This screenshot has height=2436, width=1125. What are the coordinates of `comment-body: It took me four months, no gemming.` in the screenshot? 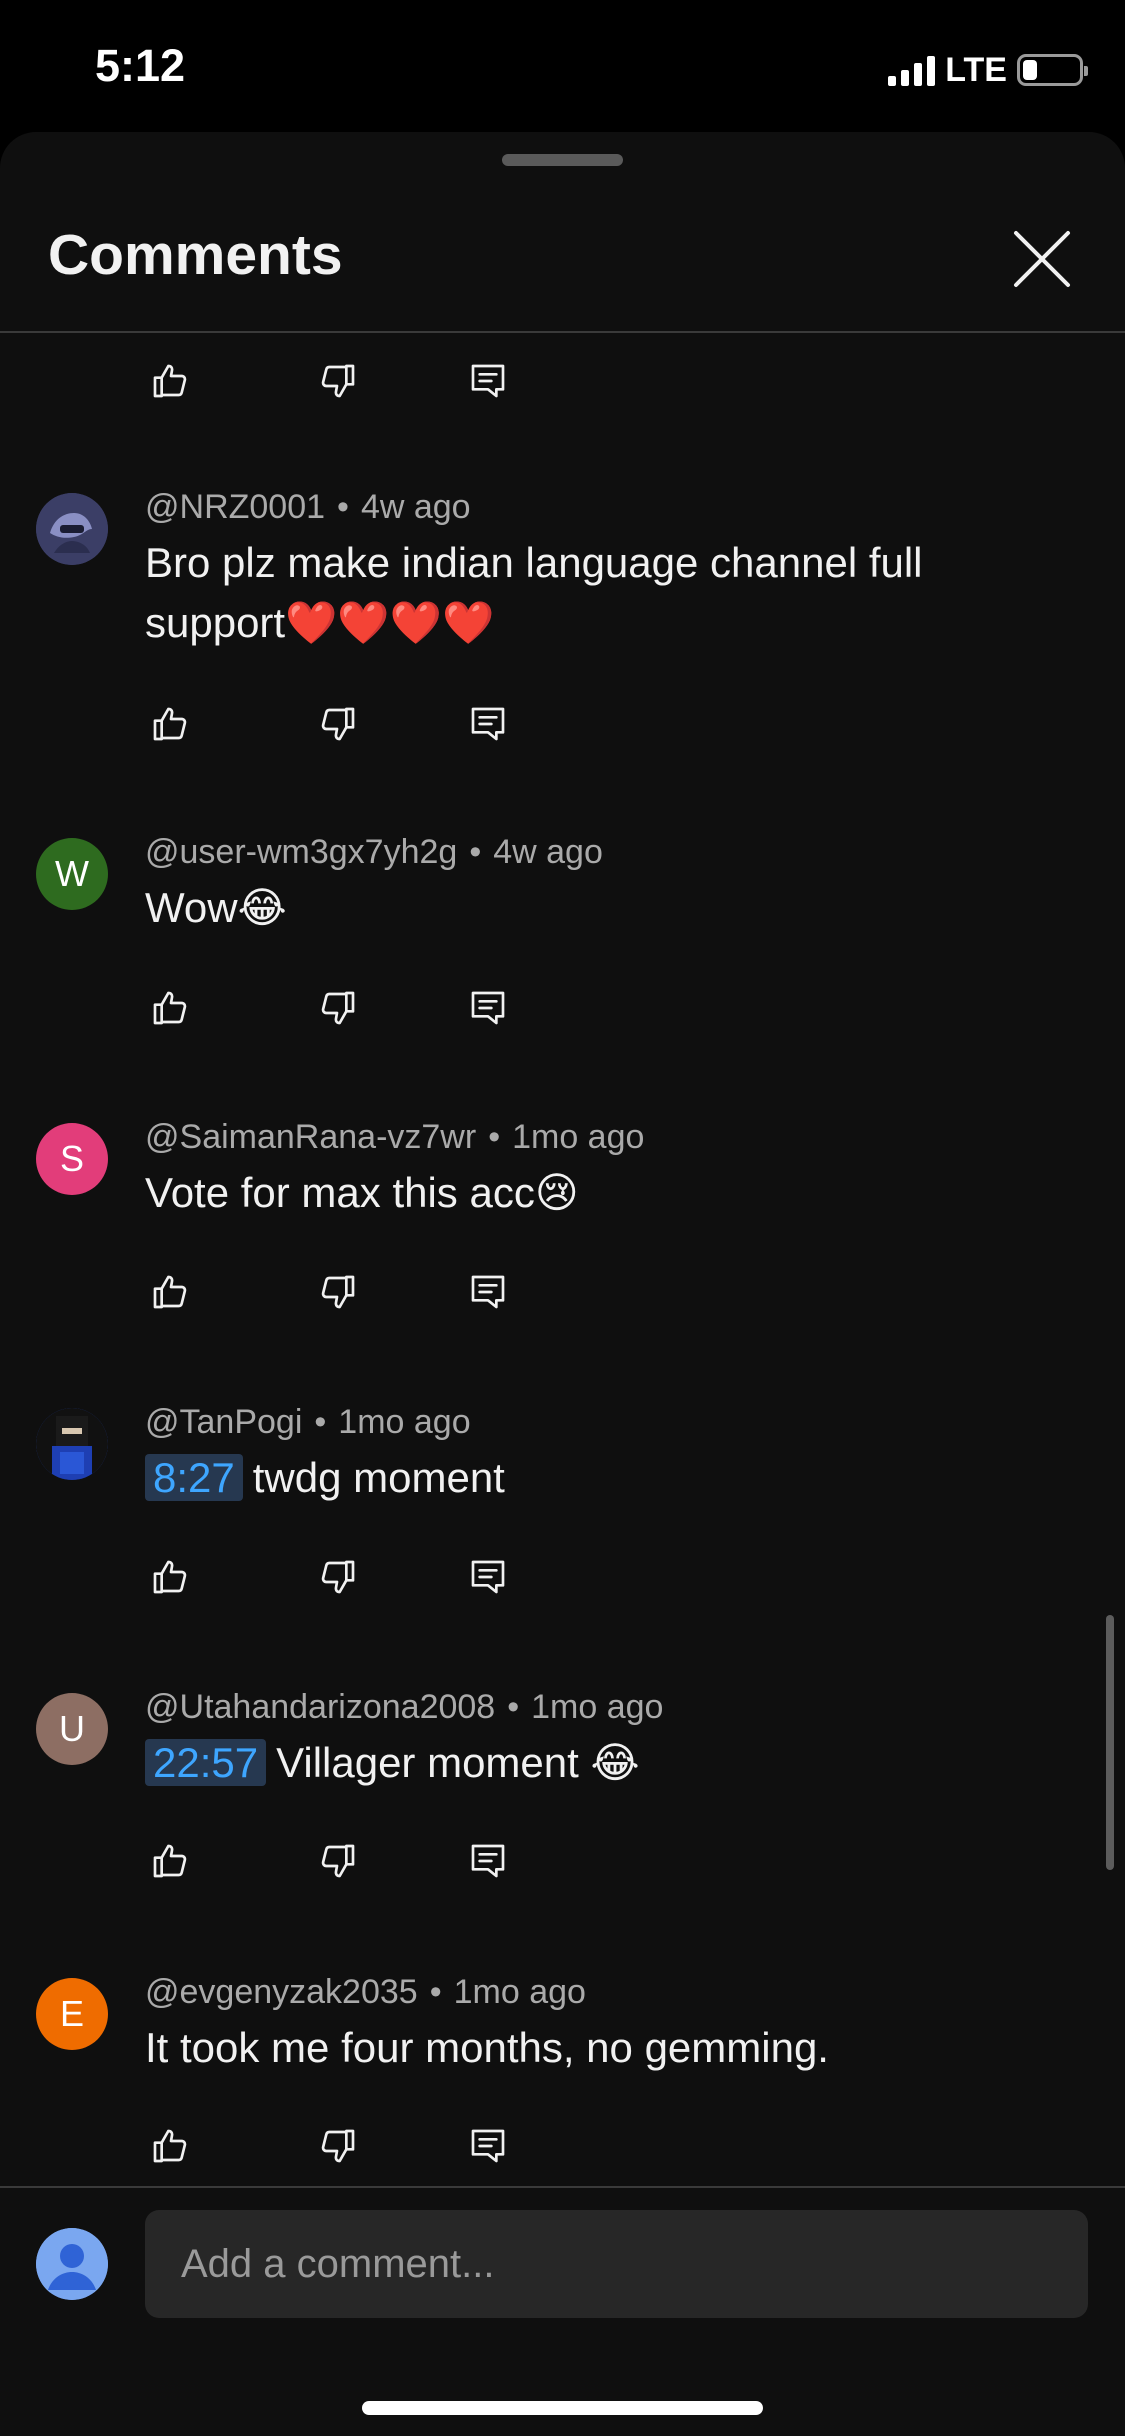 It's located at (487, 2047).